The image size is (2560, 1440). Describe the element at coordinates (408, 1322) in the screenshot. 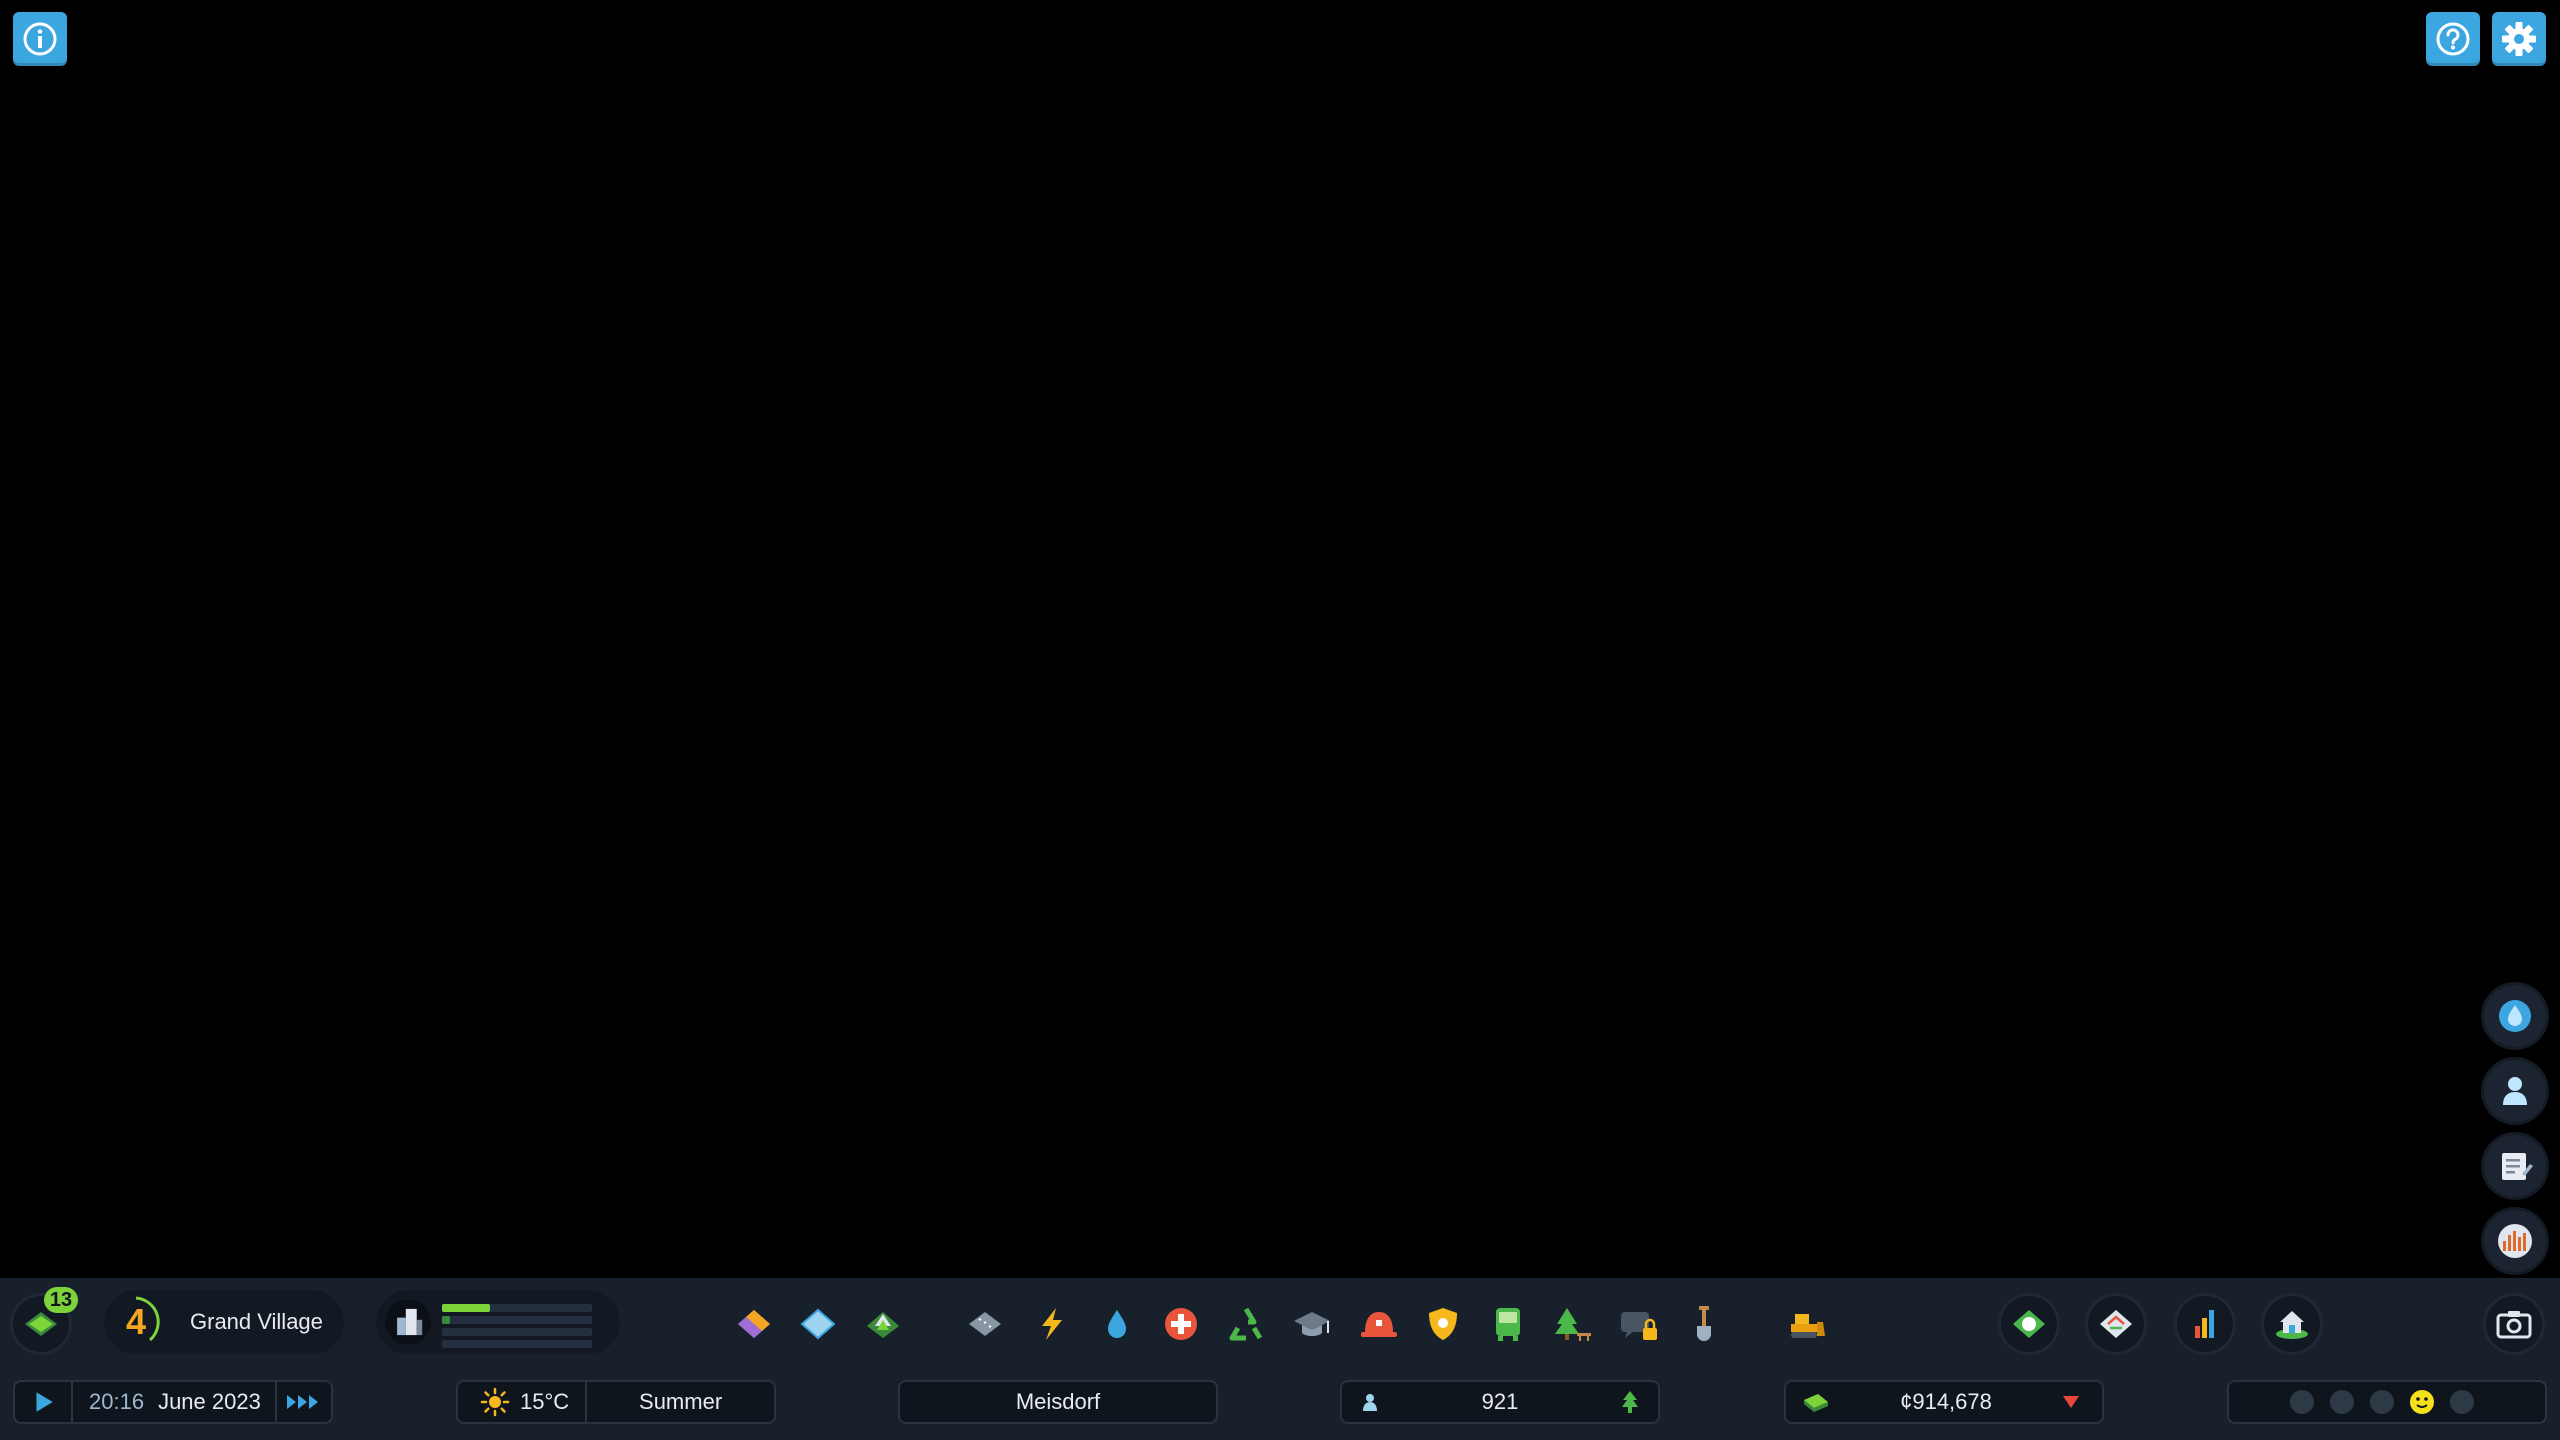

I see `city-building-icon` at that location.